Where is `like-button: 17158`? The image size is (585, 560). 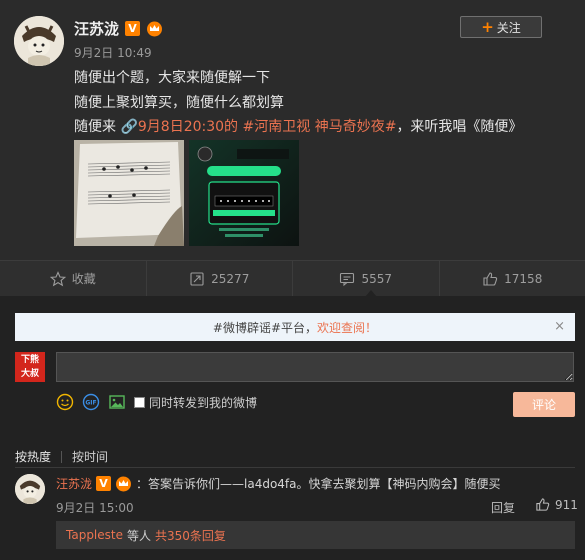 like-button: 17158 is located at coordinates (512, 278).